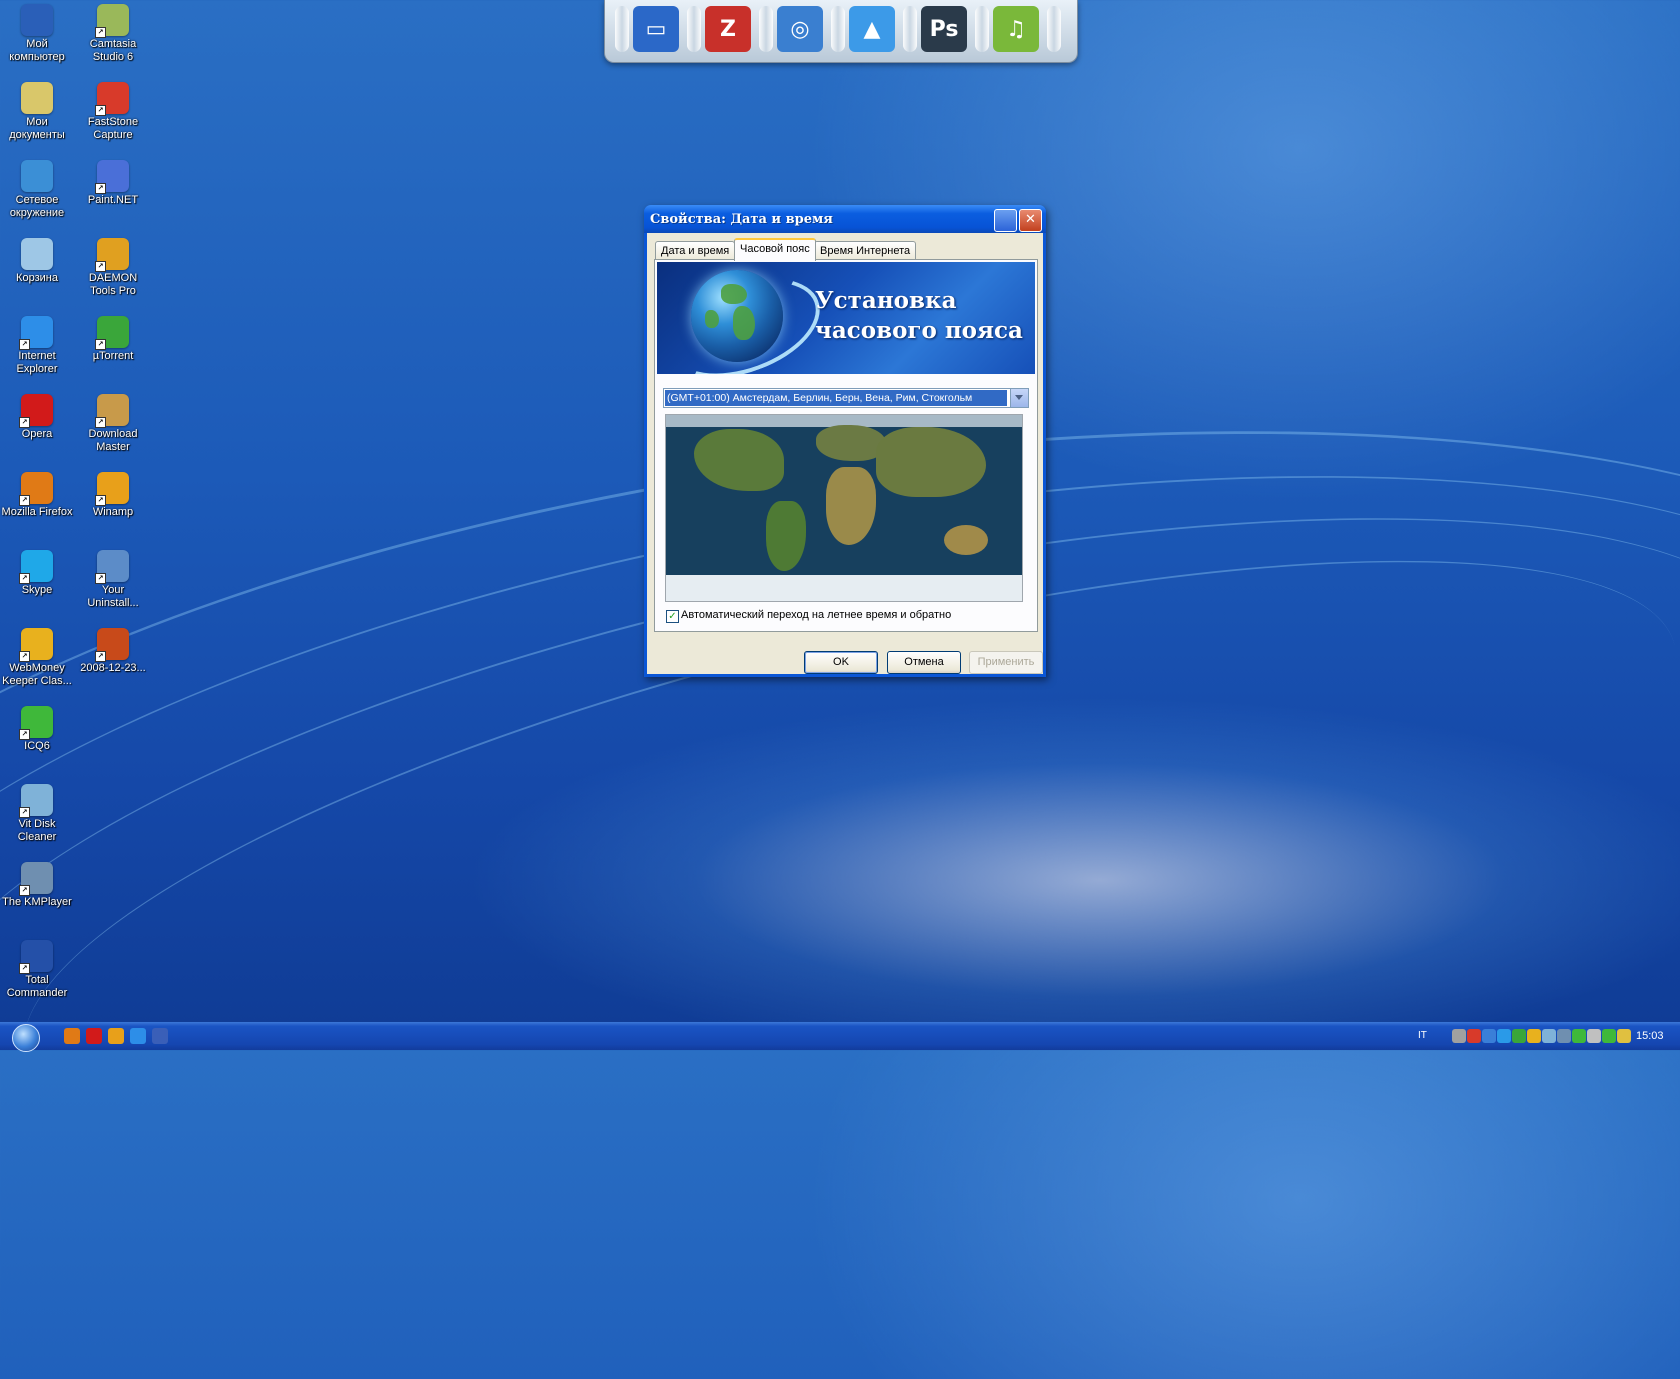  I want to click on globe-icon: ◎, so click(800, 29).